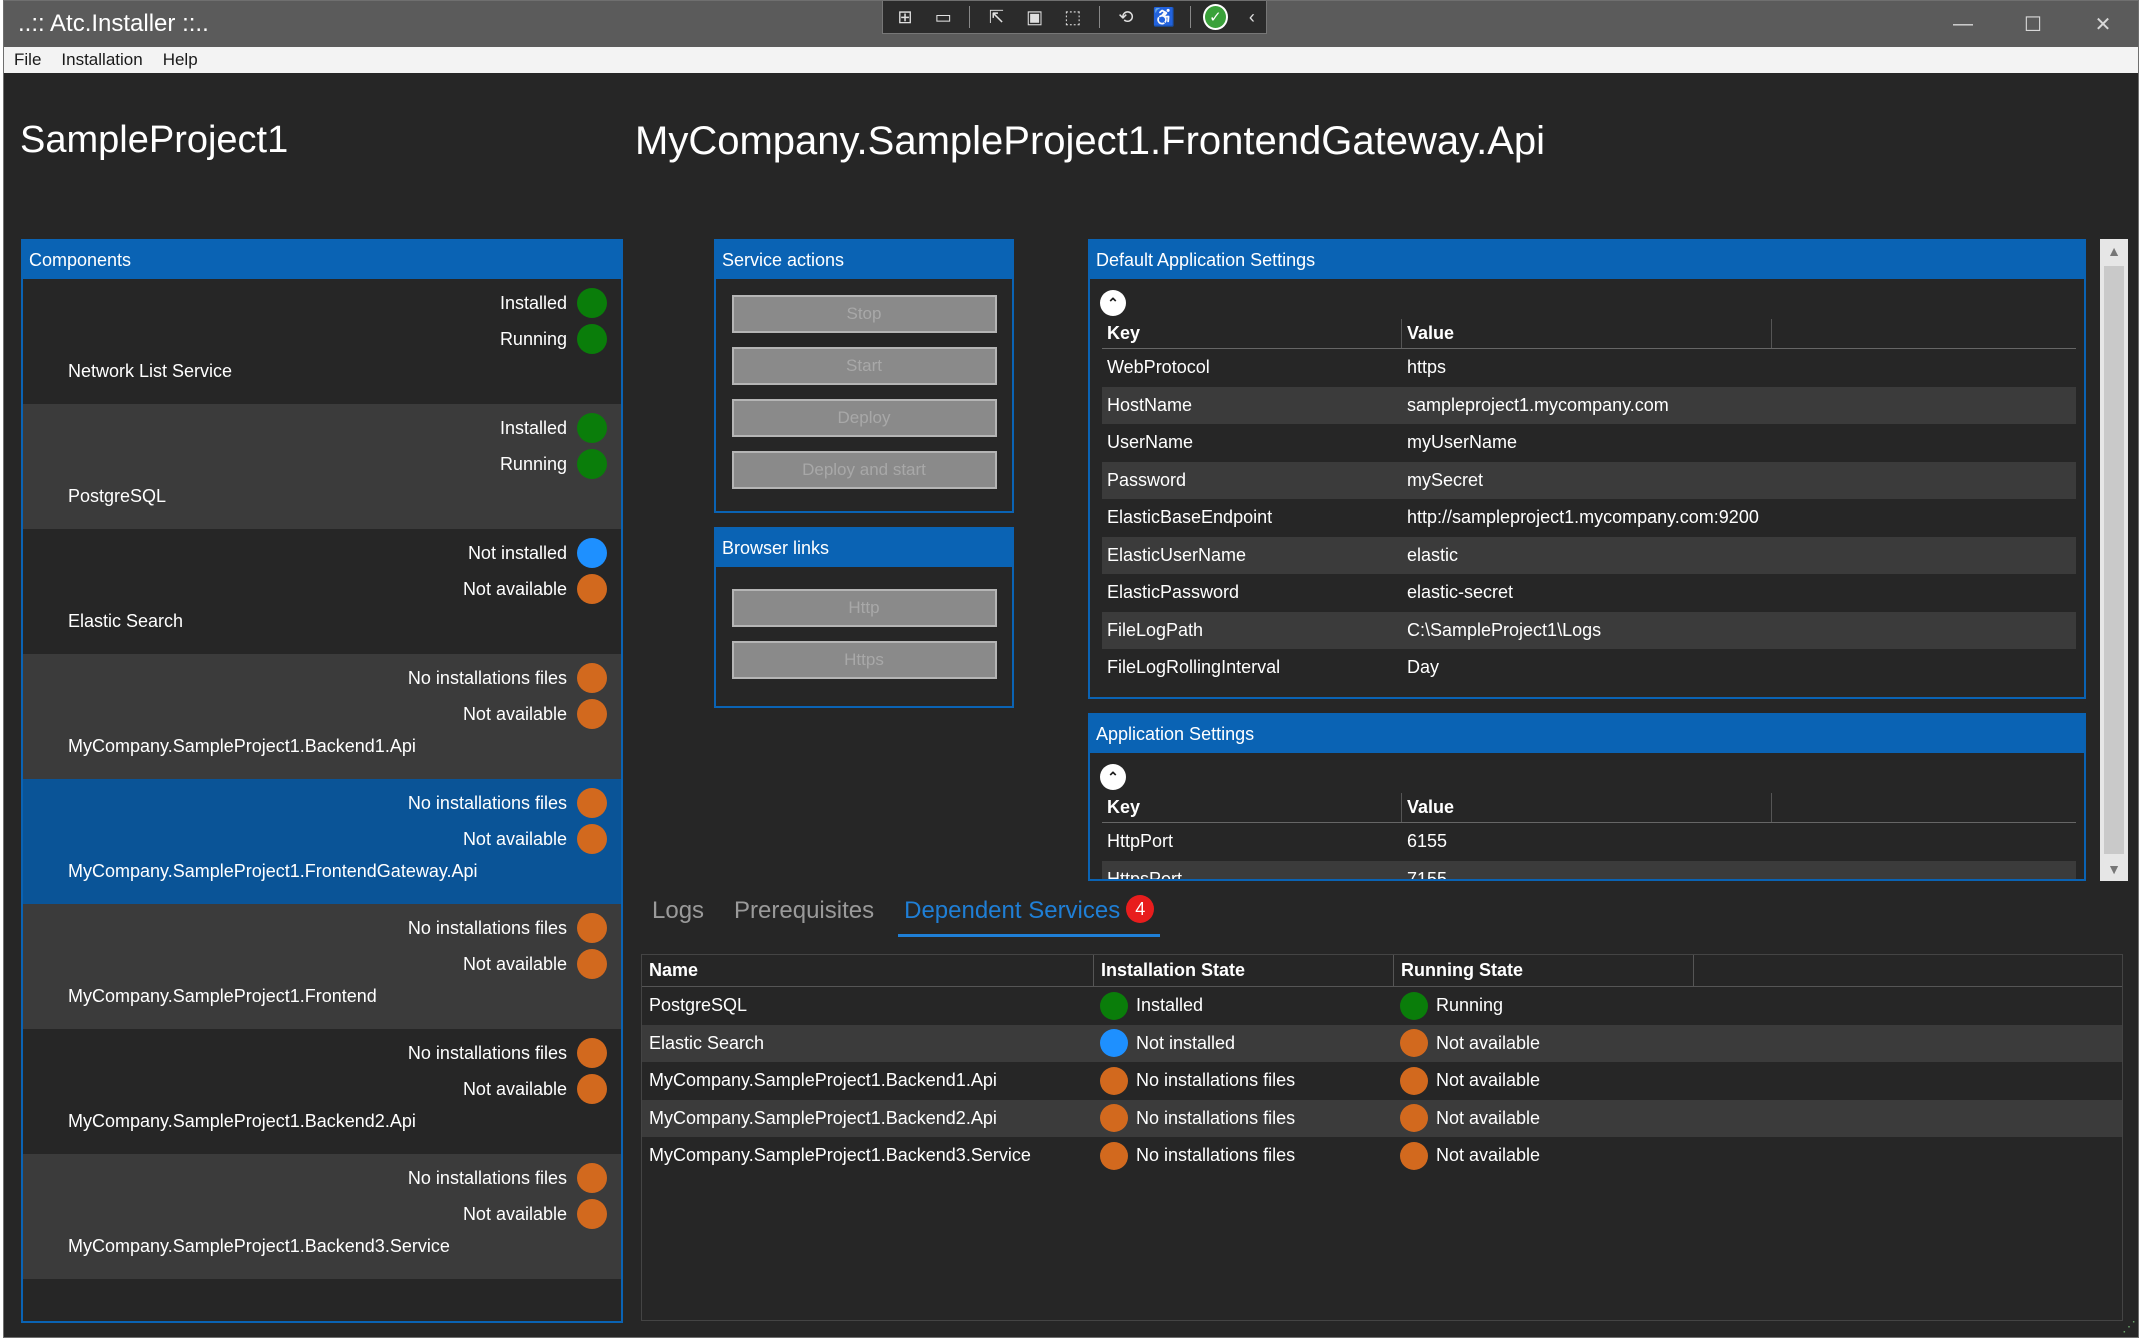 This screenshot has height=1341, width=2142. I want to click on component-name: MyCompany.SampleProject1.Backend1.Api, so click(242, 746).